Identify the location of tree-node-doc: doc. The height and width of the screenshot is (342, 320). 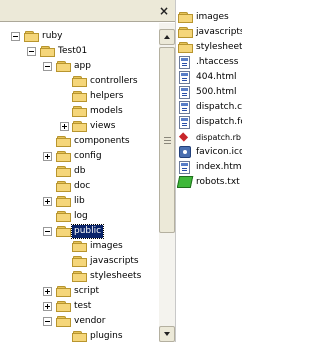
(75, 187).